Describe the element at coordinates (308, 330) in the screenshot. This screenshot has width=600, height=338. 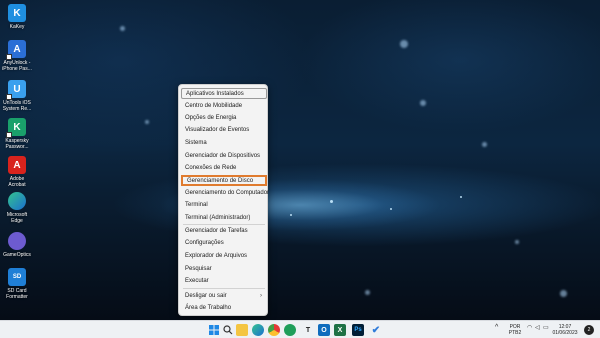
I see `typora-icon: T` at that location.